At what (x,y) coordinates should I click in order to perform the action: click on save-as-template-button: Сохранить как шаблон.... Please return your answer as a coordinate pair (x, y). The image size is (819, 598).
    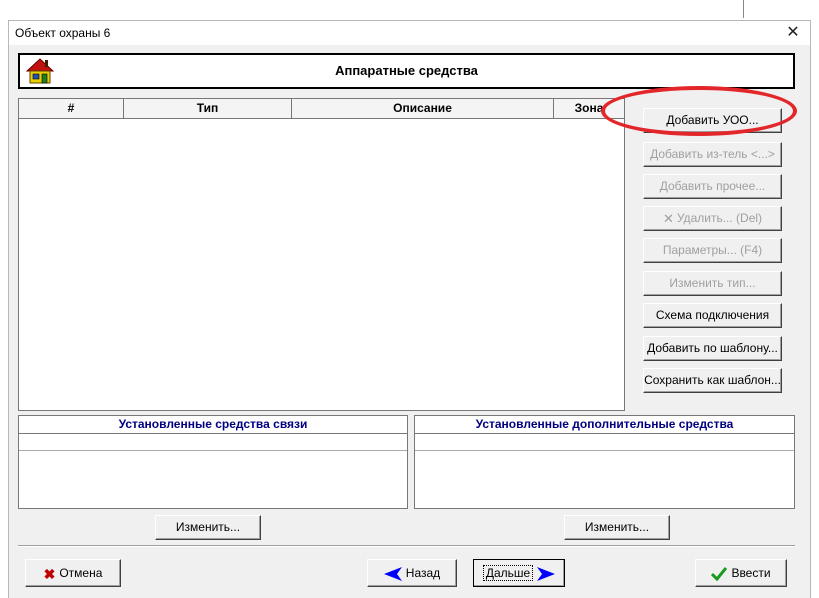
    Looking at the image, I should click on (712, 380).